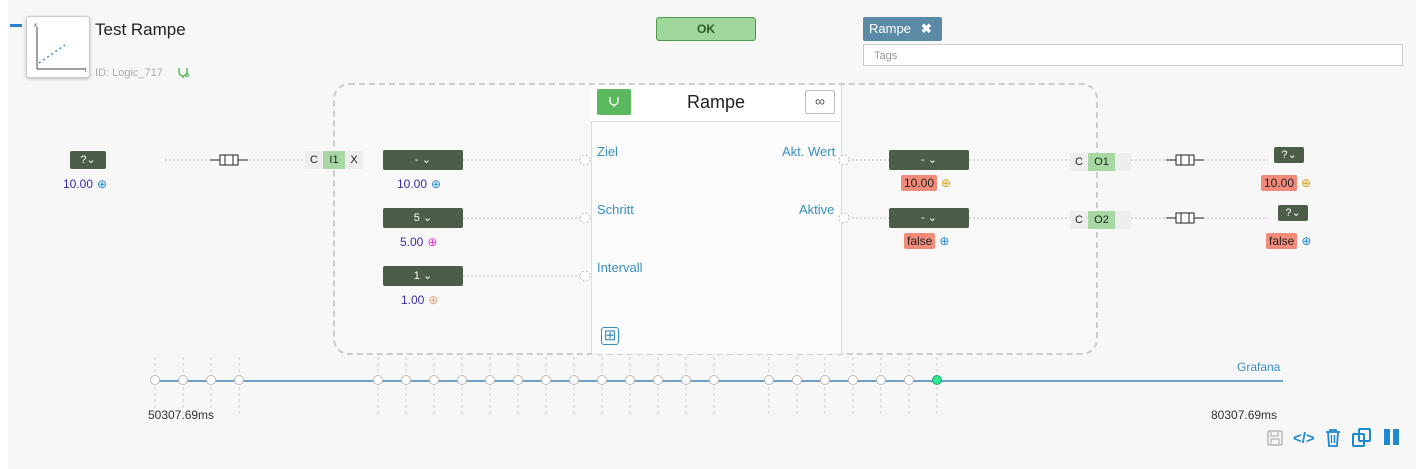 This screenshot has width=1416, height=469. I want to click on output-port-o2: C O2, so click(1100, 220).